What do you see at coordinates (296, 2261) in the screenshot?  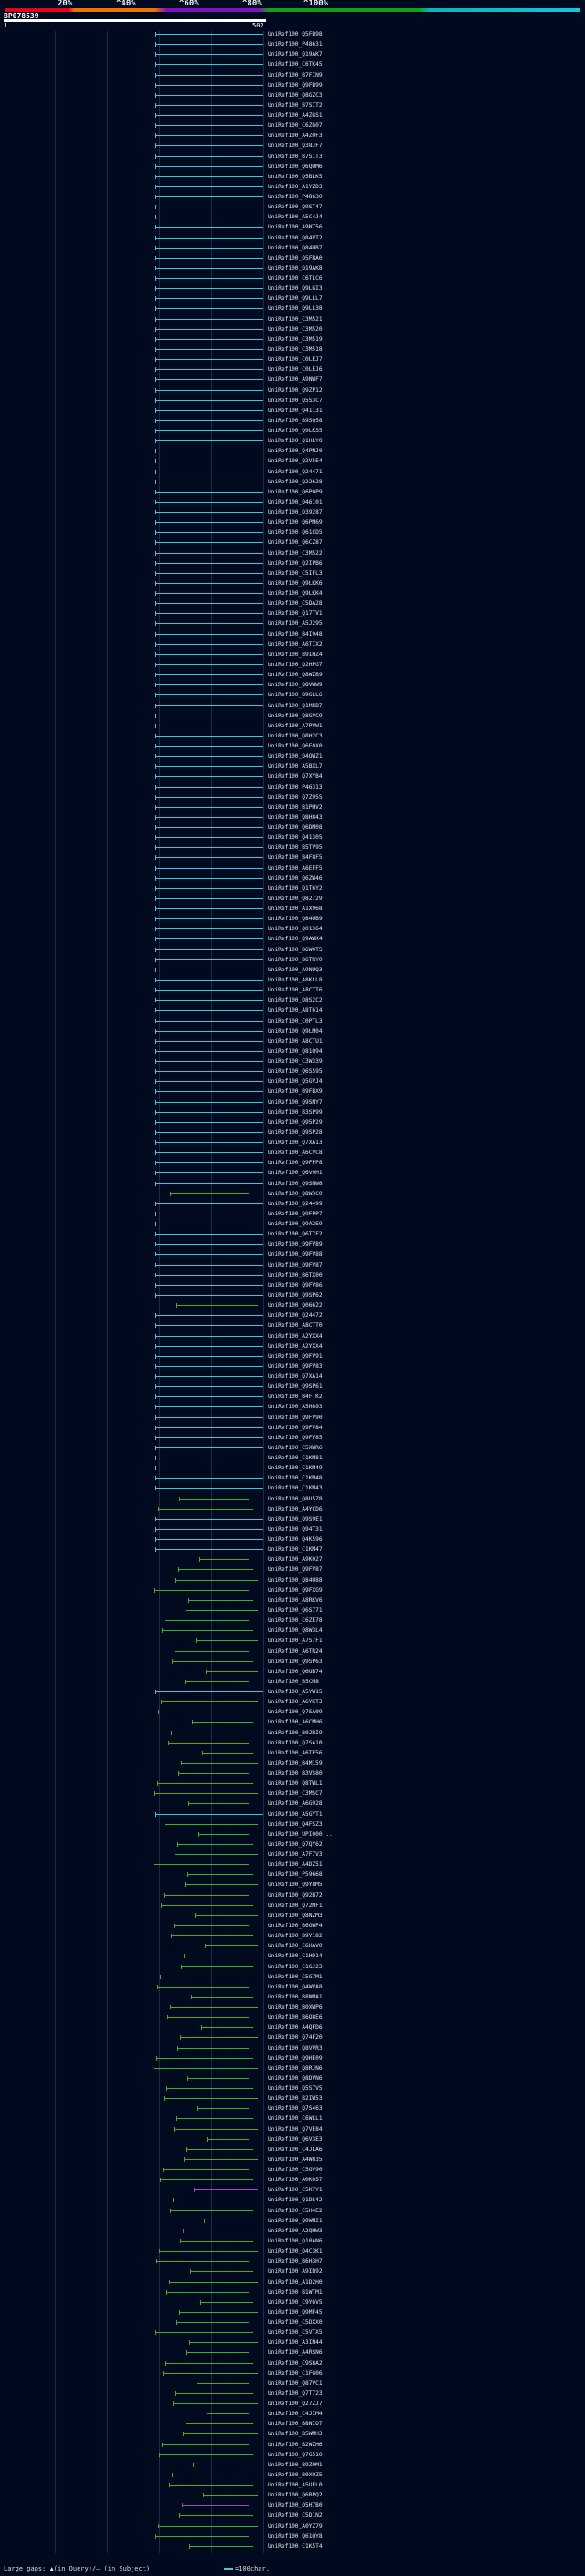 I see `hit-label: UniRef100_B6H3H7` at bounding box center [296, 2261].